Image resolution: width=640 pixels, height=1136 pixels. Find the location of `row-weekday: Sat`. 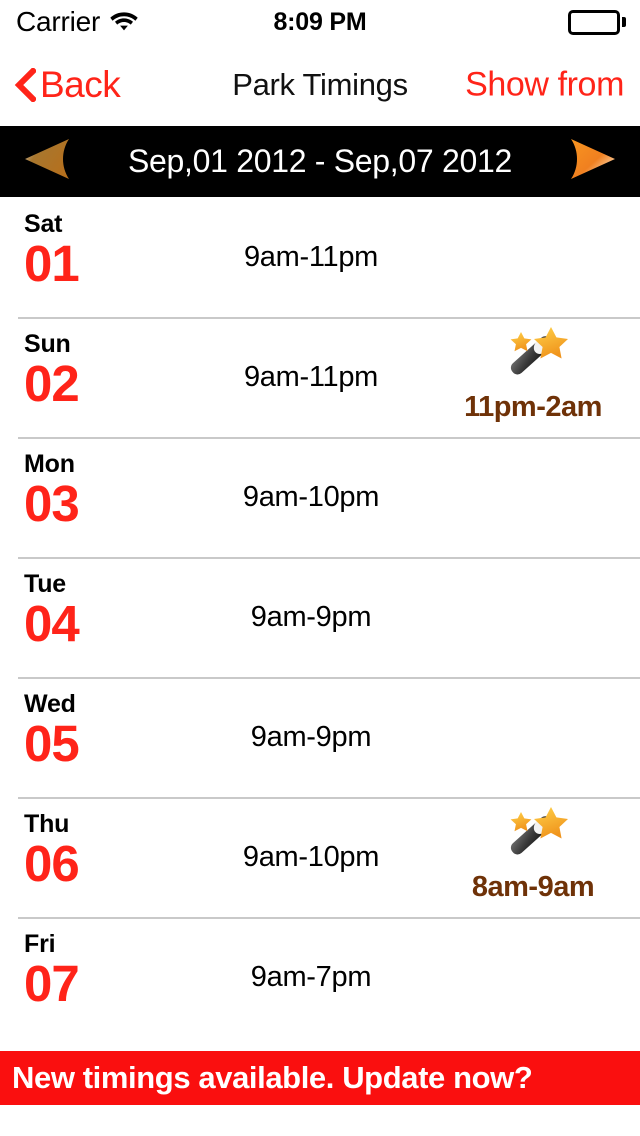

row-weekday: Sat is located at coordinates (43, 224).